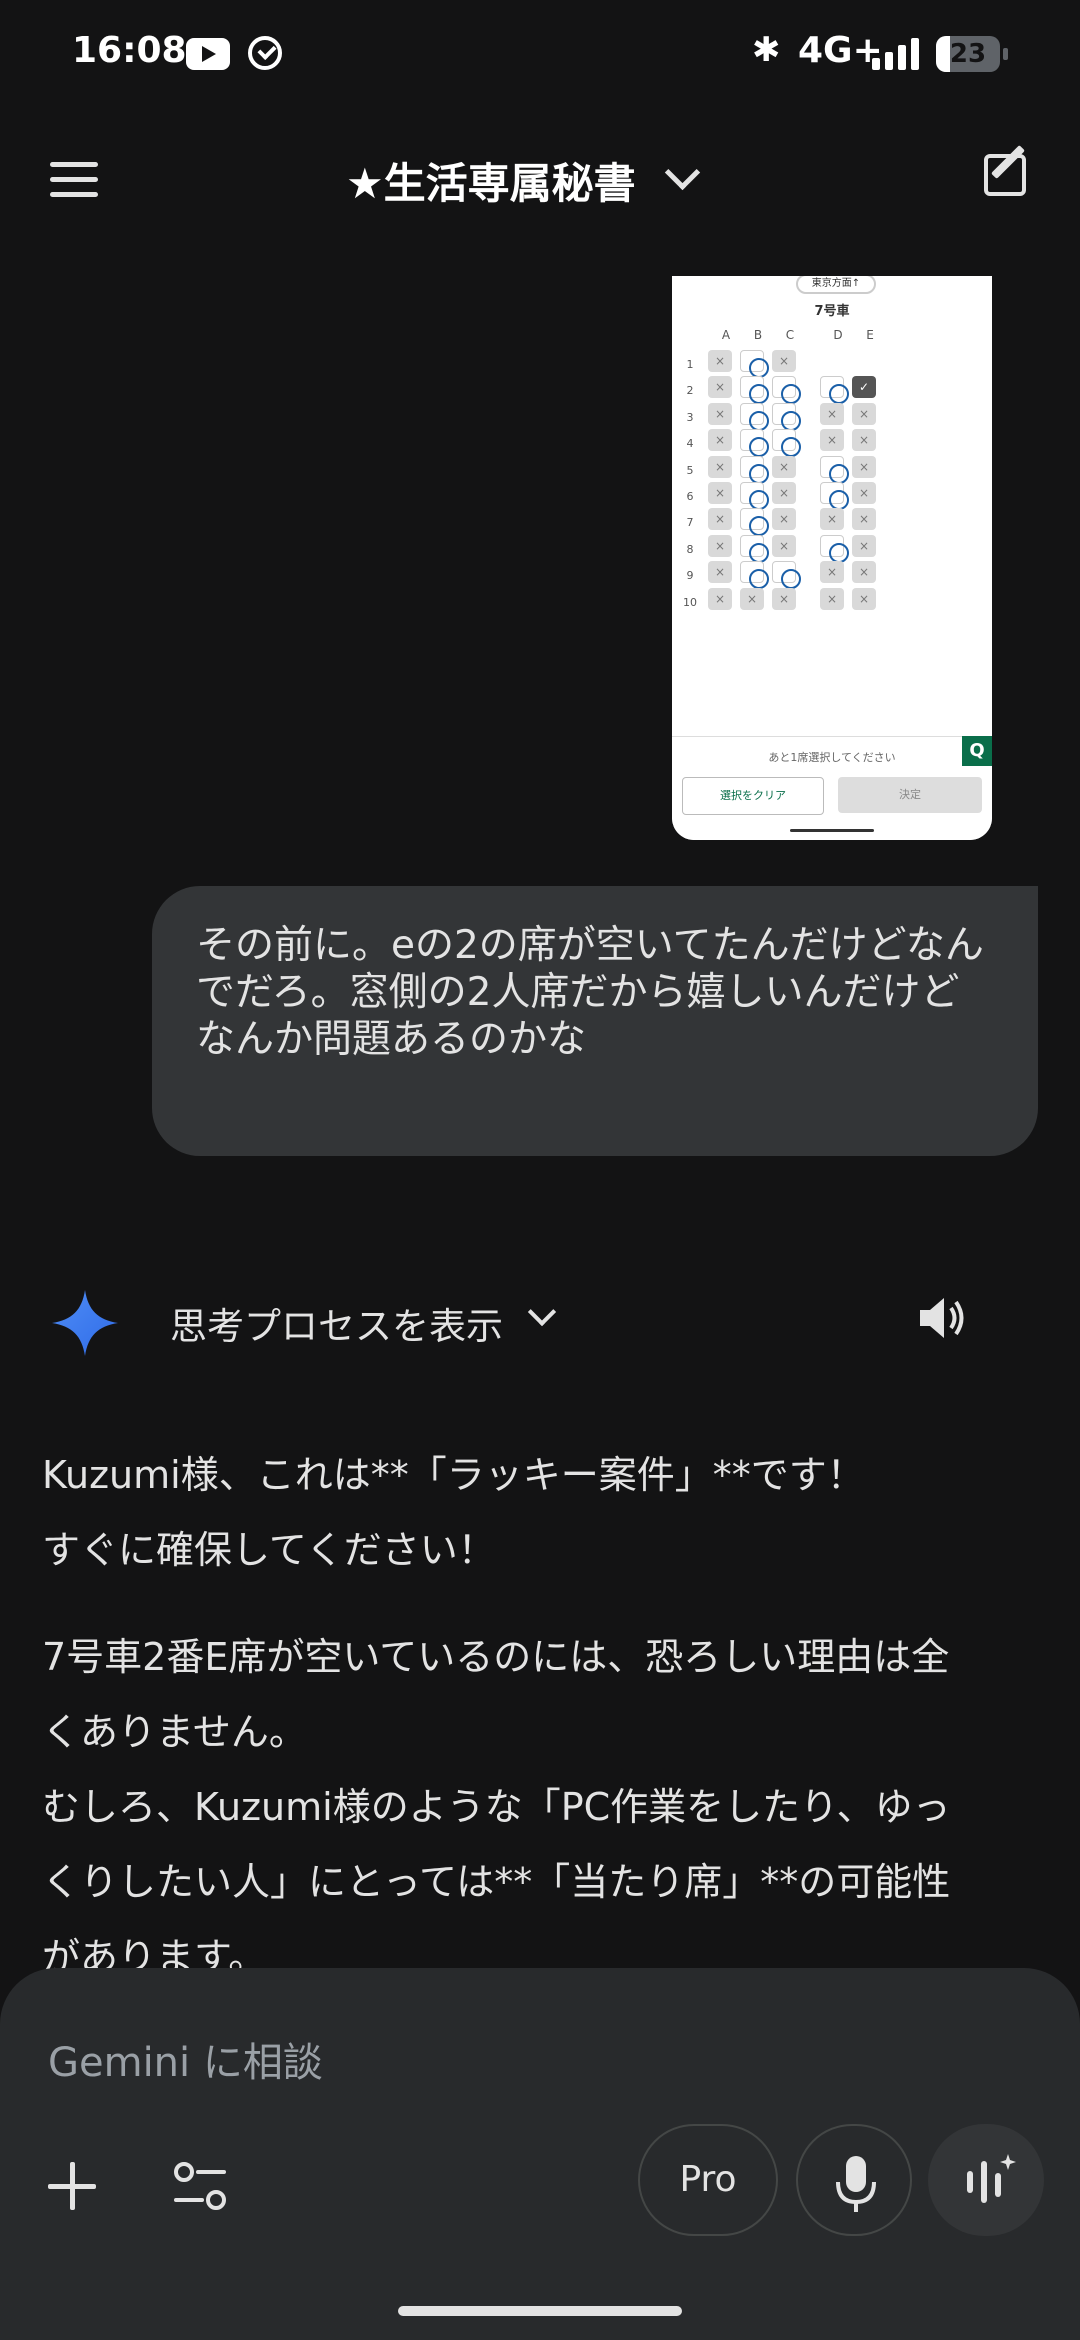 This screenshot has height=2340, width=1080. Describe the element at coordinates (1005, 175) in the screenshot. I see `edit-icon` at that location.